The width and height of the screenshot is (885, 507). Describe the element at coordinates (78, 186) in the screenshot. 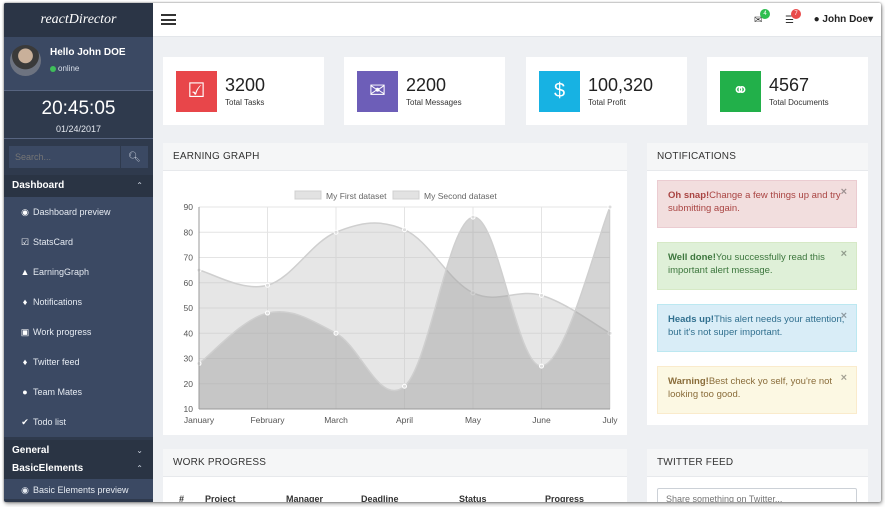

I see `sidebar-section-dashboard: Dashboard ⌃` at that location.